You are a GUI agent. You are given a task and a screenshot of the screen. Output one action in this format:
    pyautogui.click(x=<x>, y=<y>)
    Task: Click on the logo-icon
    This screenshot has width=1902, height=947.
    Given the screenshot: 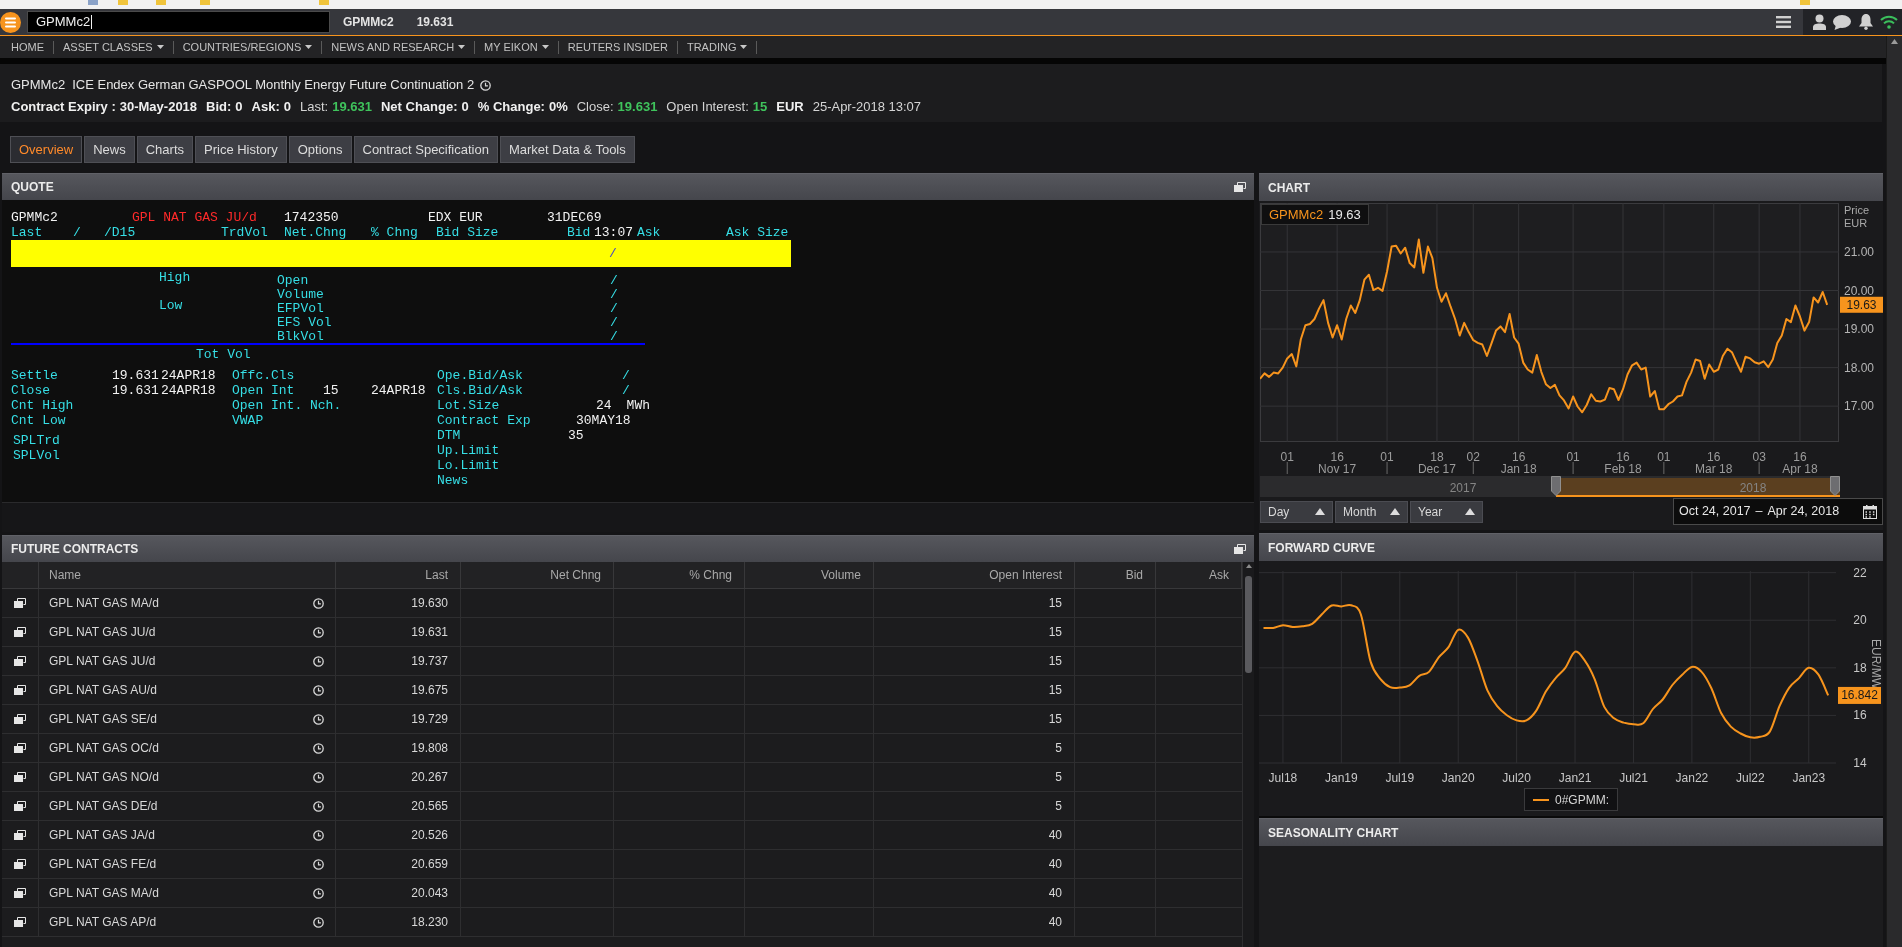 What is the action you would take?
    pyautogui.click(x=10, y=22)
    